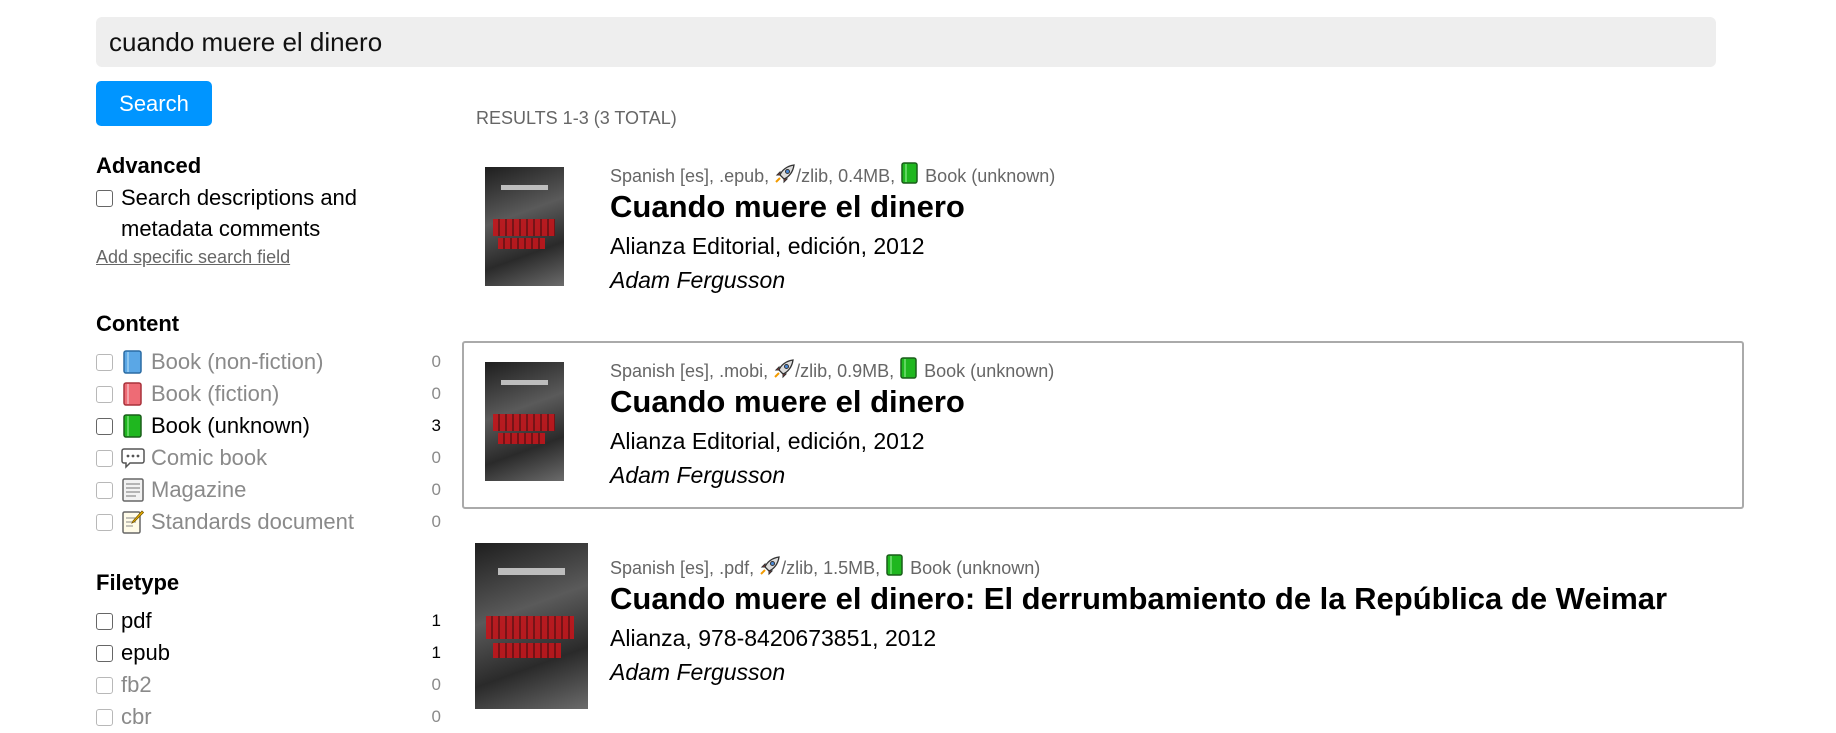 This screenshot has height=733, width=1836. I want to click on facet-book-unknown: Book (unknown) 3, so click(268, 426).